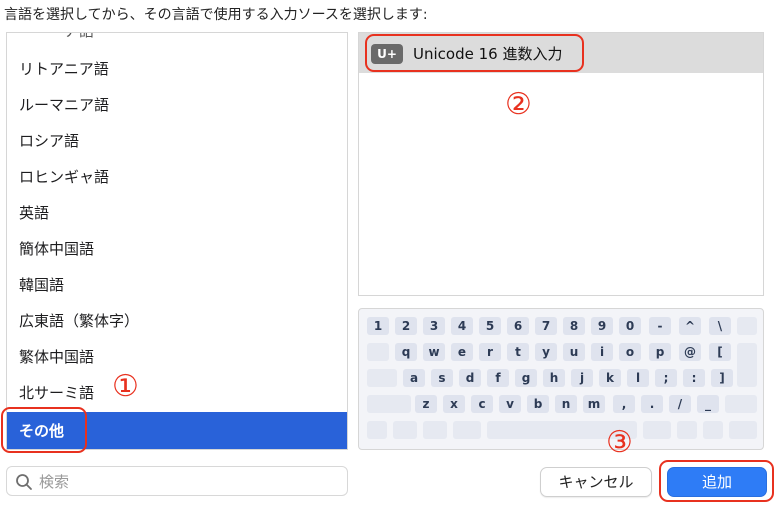  Describe the element at coordinates (177, 105) in the screenshot. I see `language-item: ルーマニア語` at that location.